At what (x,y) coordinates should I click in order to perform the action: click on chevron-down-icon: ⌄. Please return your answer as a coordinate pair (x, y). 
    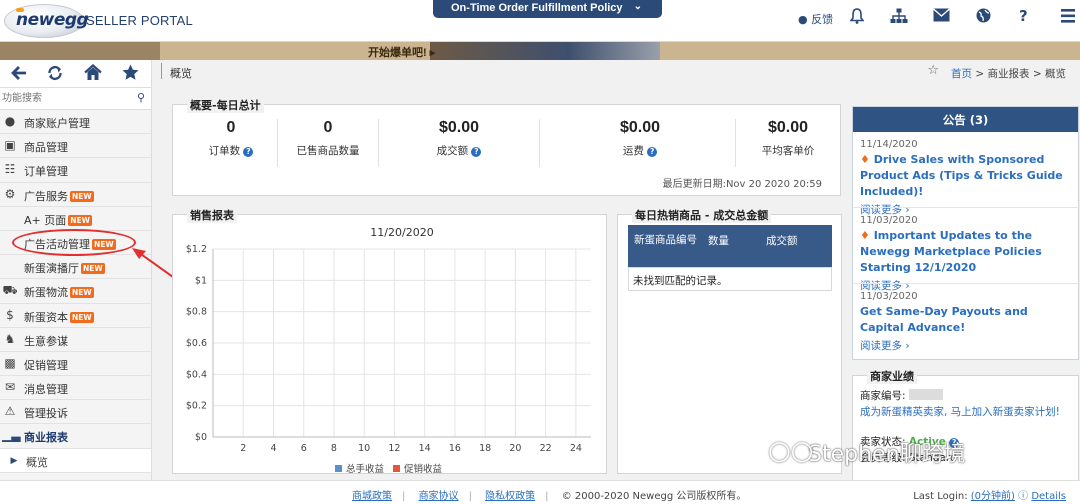
    Looking at the image, I should click on (637, 6).